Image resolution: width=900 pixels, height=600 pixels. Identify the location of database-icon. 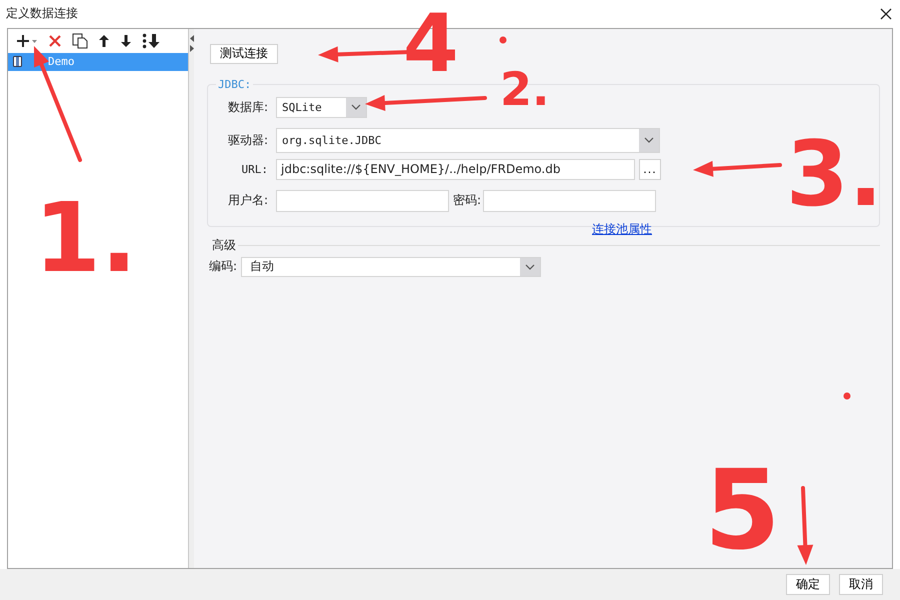
(17, 62).